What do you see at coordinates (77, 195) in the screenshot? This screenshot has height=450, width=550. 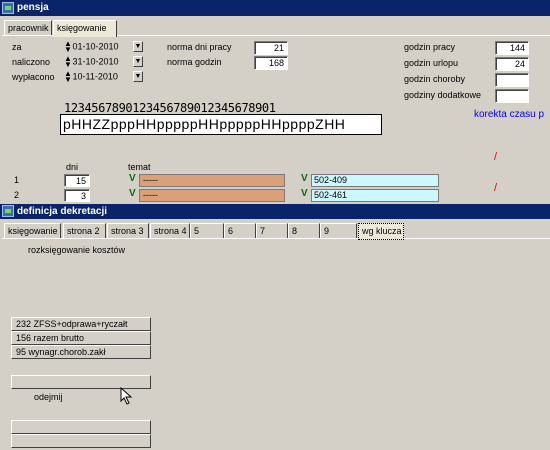 I see `row-dni-field: 3` at bounding box center [77, 195].